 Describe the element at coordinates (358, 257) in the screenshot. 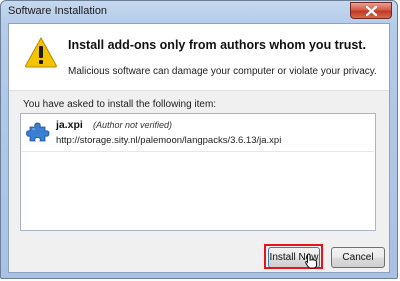

I see `cancel-button: Cancel` at that location.